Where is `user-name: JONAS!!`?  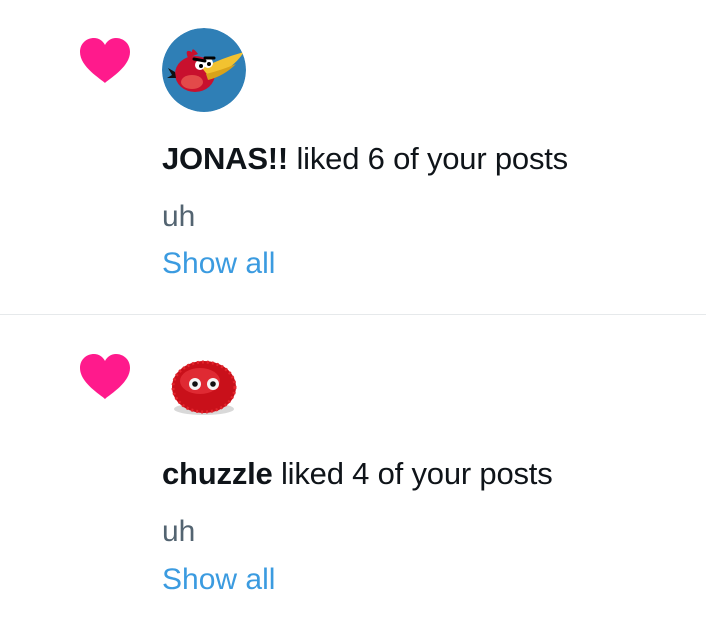 user-name: JONAS!! is located at coordinates (225, 158).